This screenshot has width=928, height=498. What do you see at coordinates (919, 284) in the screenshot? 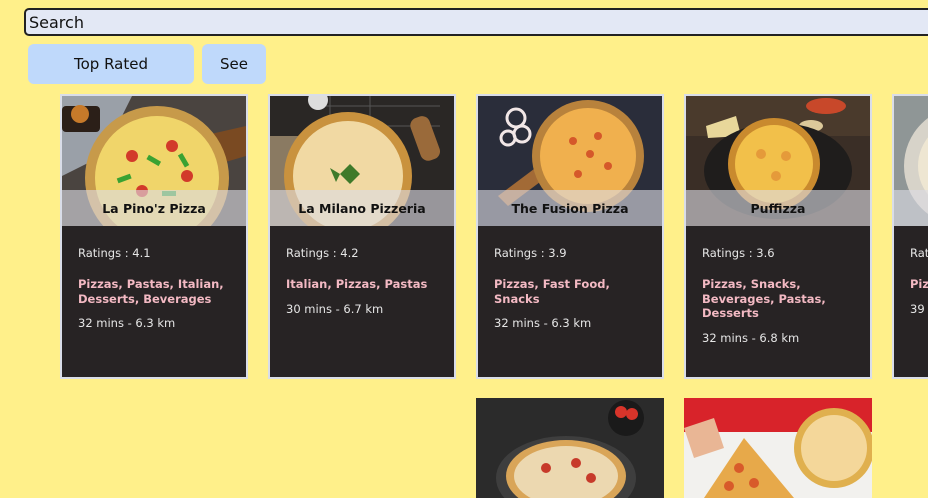
I see `restaurant-cuisines: Pizz` at bounding box center [919, 284].